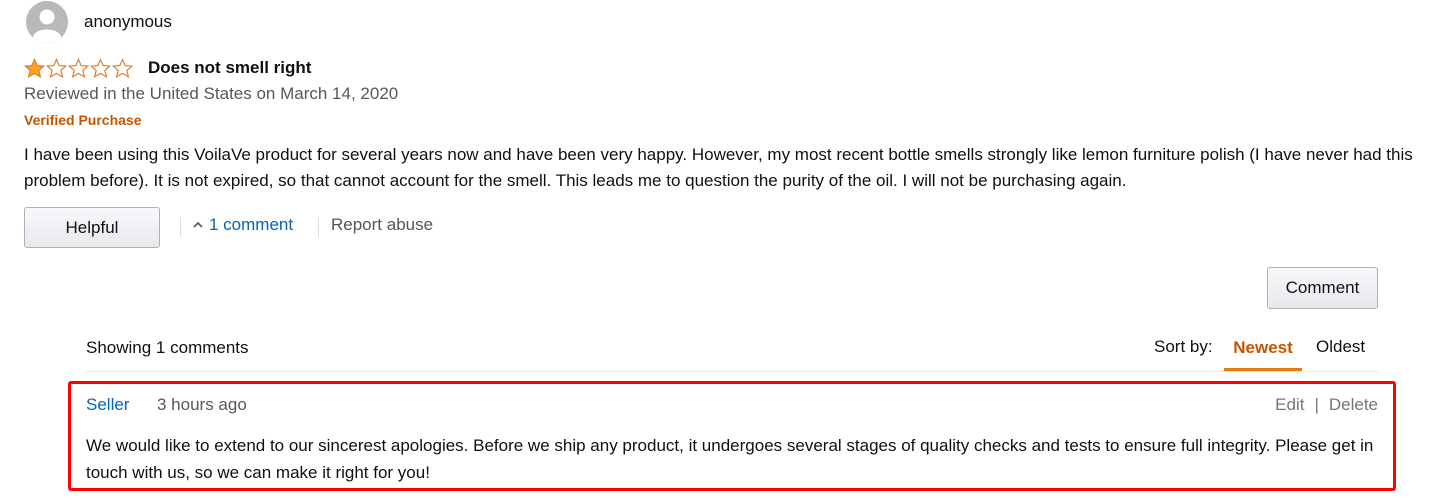 The width and height of the screenshot is (1437, 499). What do you see at coordinates (83, 120) in the screenshot?
I see `verified-purchase-badge: Verified Purchase` at bounding box center [83, 120].